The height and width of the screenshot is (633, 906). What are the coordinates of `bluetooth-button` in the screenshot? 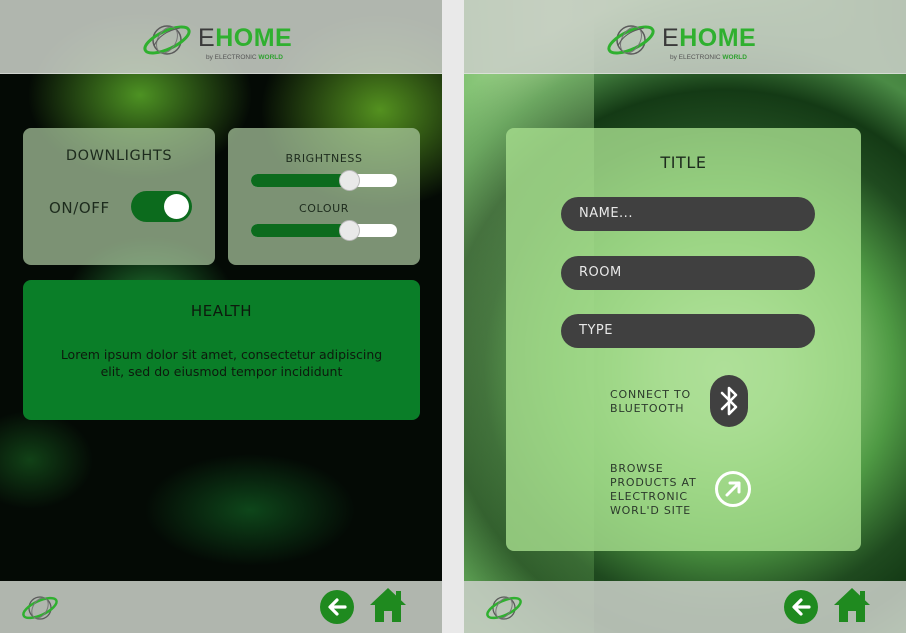 It's located at (729, 401).